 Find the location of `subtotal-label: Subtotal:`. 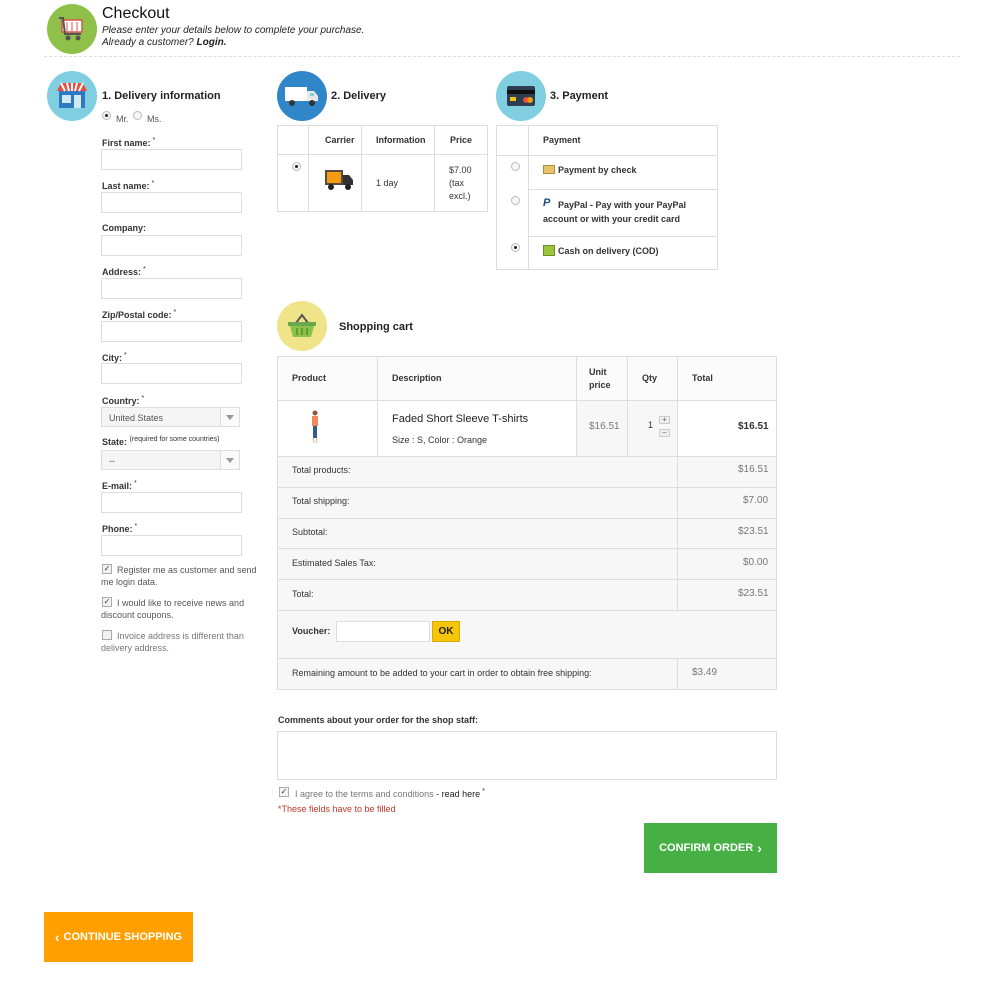

subtotal-label: Subtotal: is located at coordinates (310, 532).